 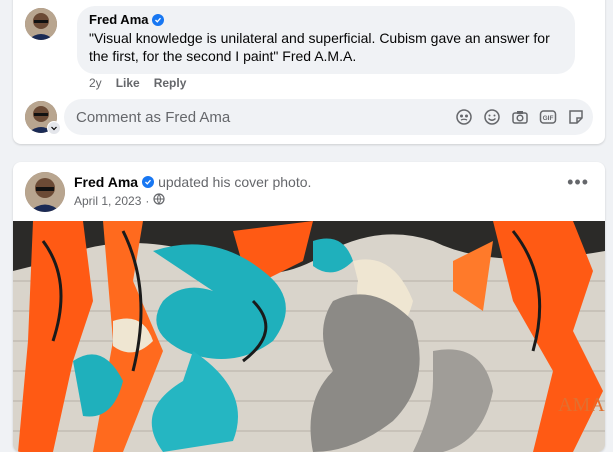 What do you see at coordinates (464, 117) in the screenshot?
I see `sticker-face-icon` at bounding box center [464, 117].